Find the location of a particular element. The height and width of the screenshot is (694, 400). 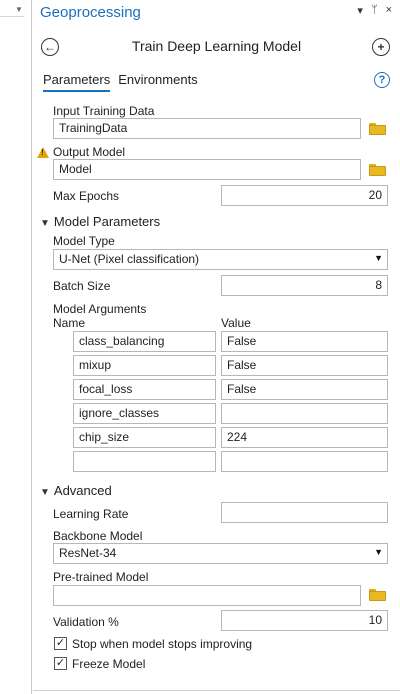

advanced-section-header: ▼ Advanced is located at coordinates (76, 490).